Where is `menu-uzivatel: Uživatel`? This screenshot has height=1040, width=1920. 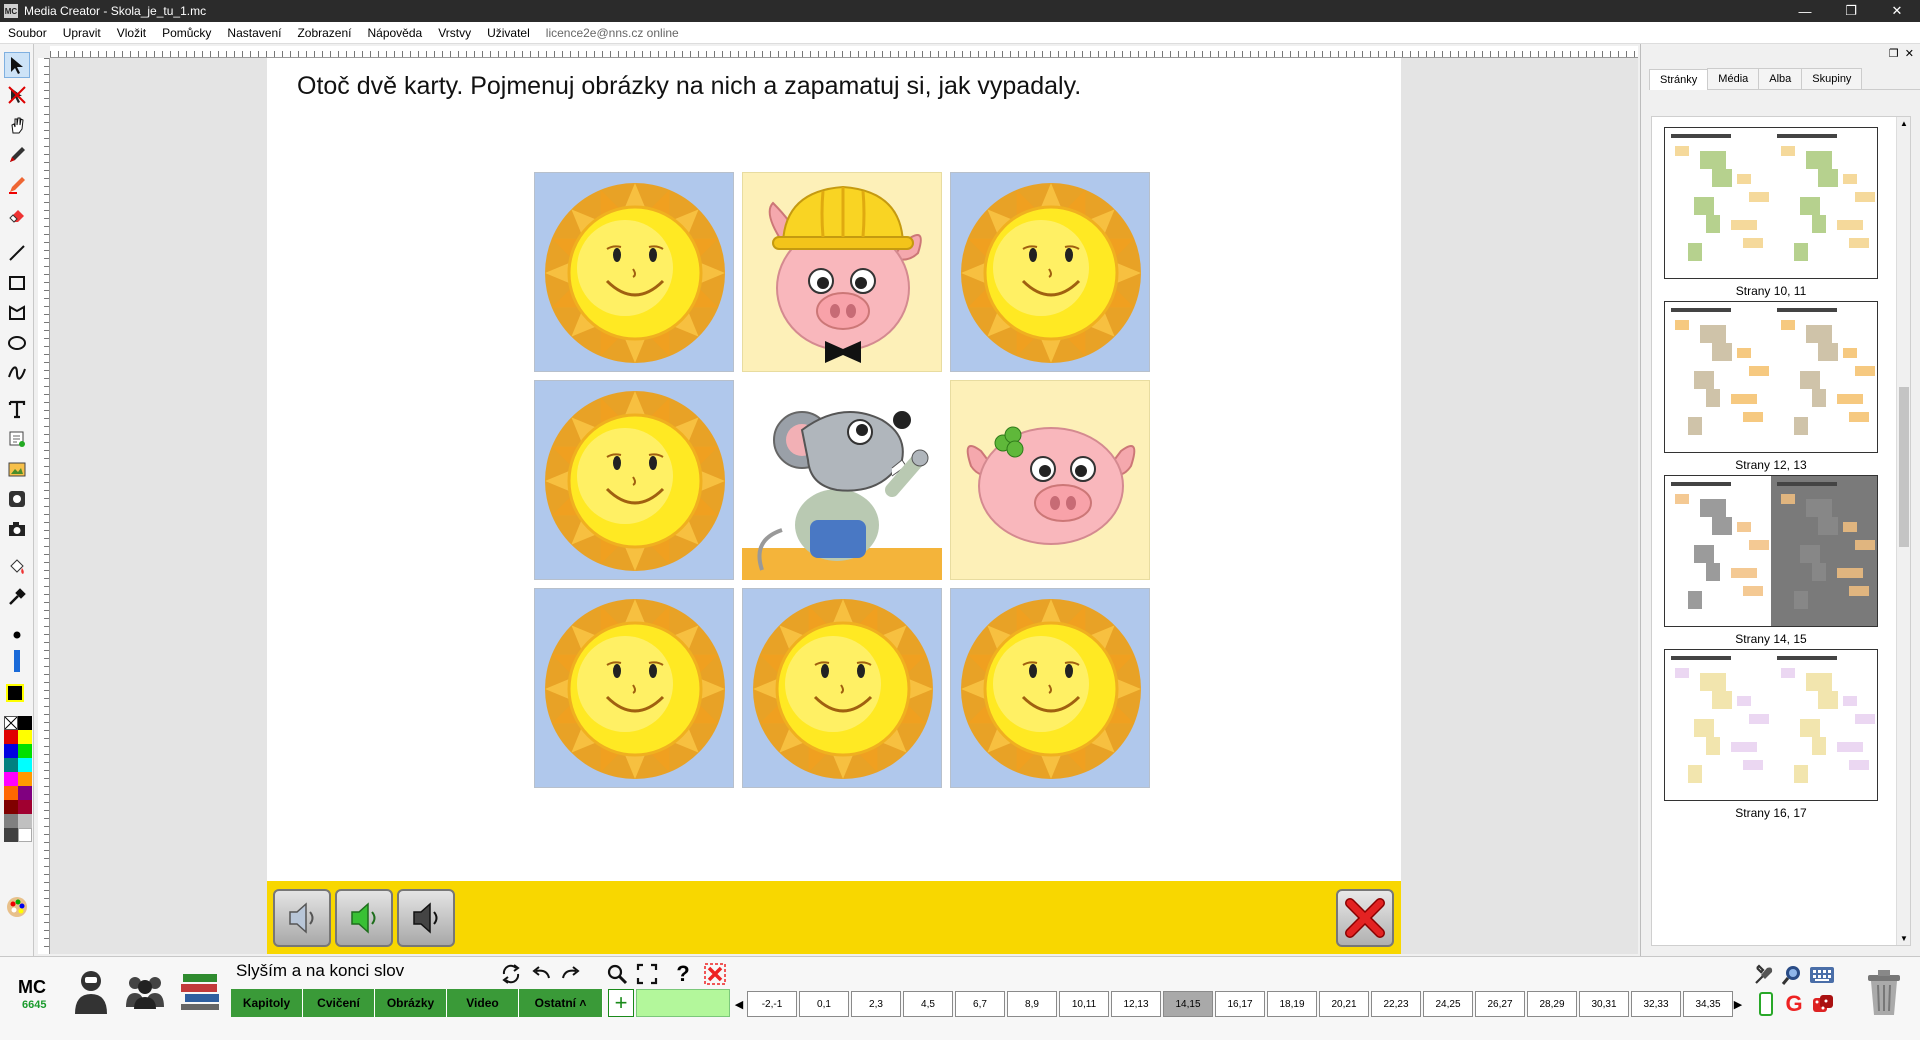
menu-uzivatel: Uživatel is located at coordinates (508, 33).